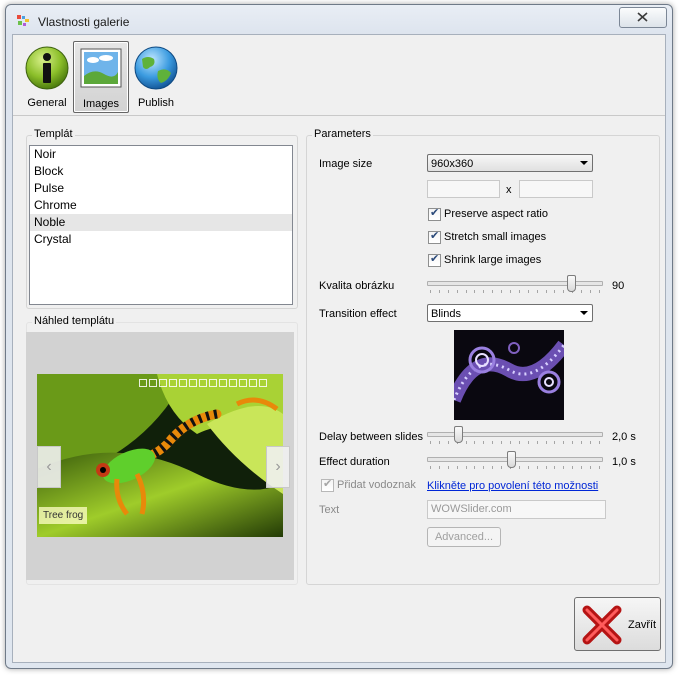 The height and width of the screenshot is (675, 679). Describe the element at coordinates (74, 321) in the screenshot. I see `preview-group-label: Náhled templátu` at that location.